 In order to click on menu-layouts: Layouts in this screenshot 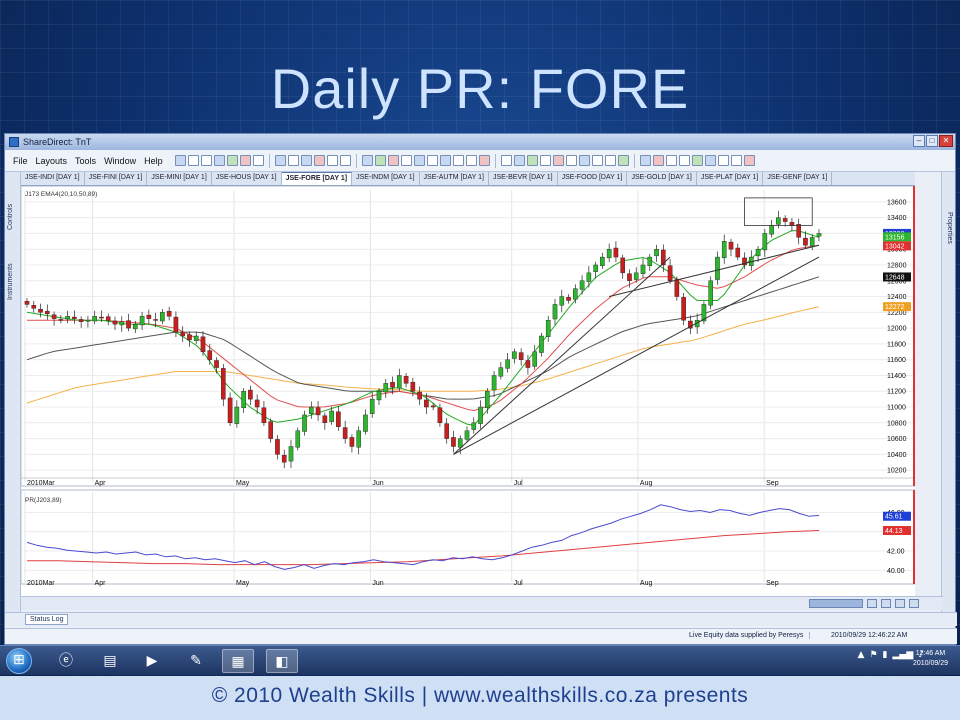, I will do `click(52, 161)`.